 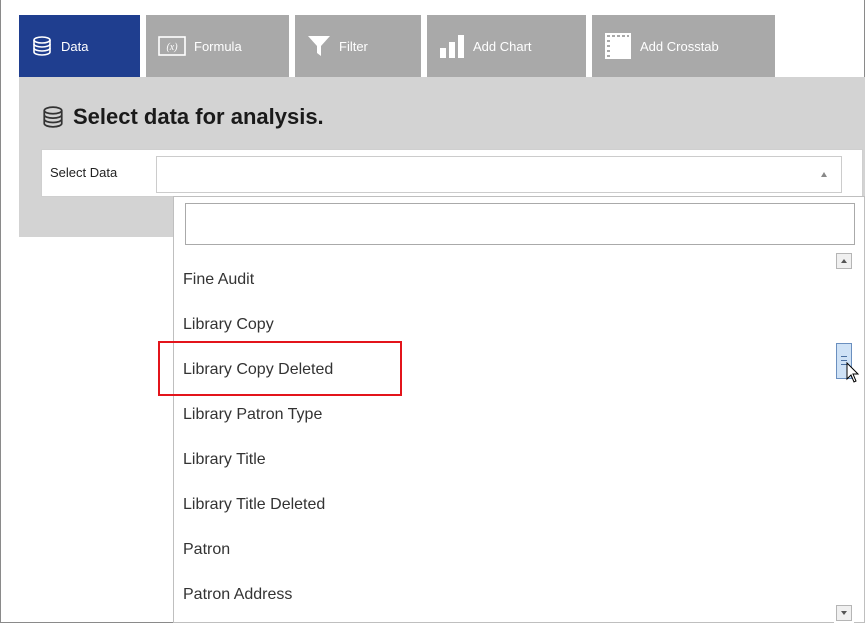 I want to click on tab-formula: (x) Formula, so click(x=217, y=46).